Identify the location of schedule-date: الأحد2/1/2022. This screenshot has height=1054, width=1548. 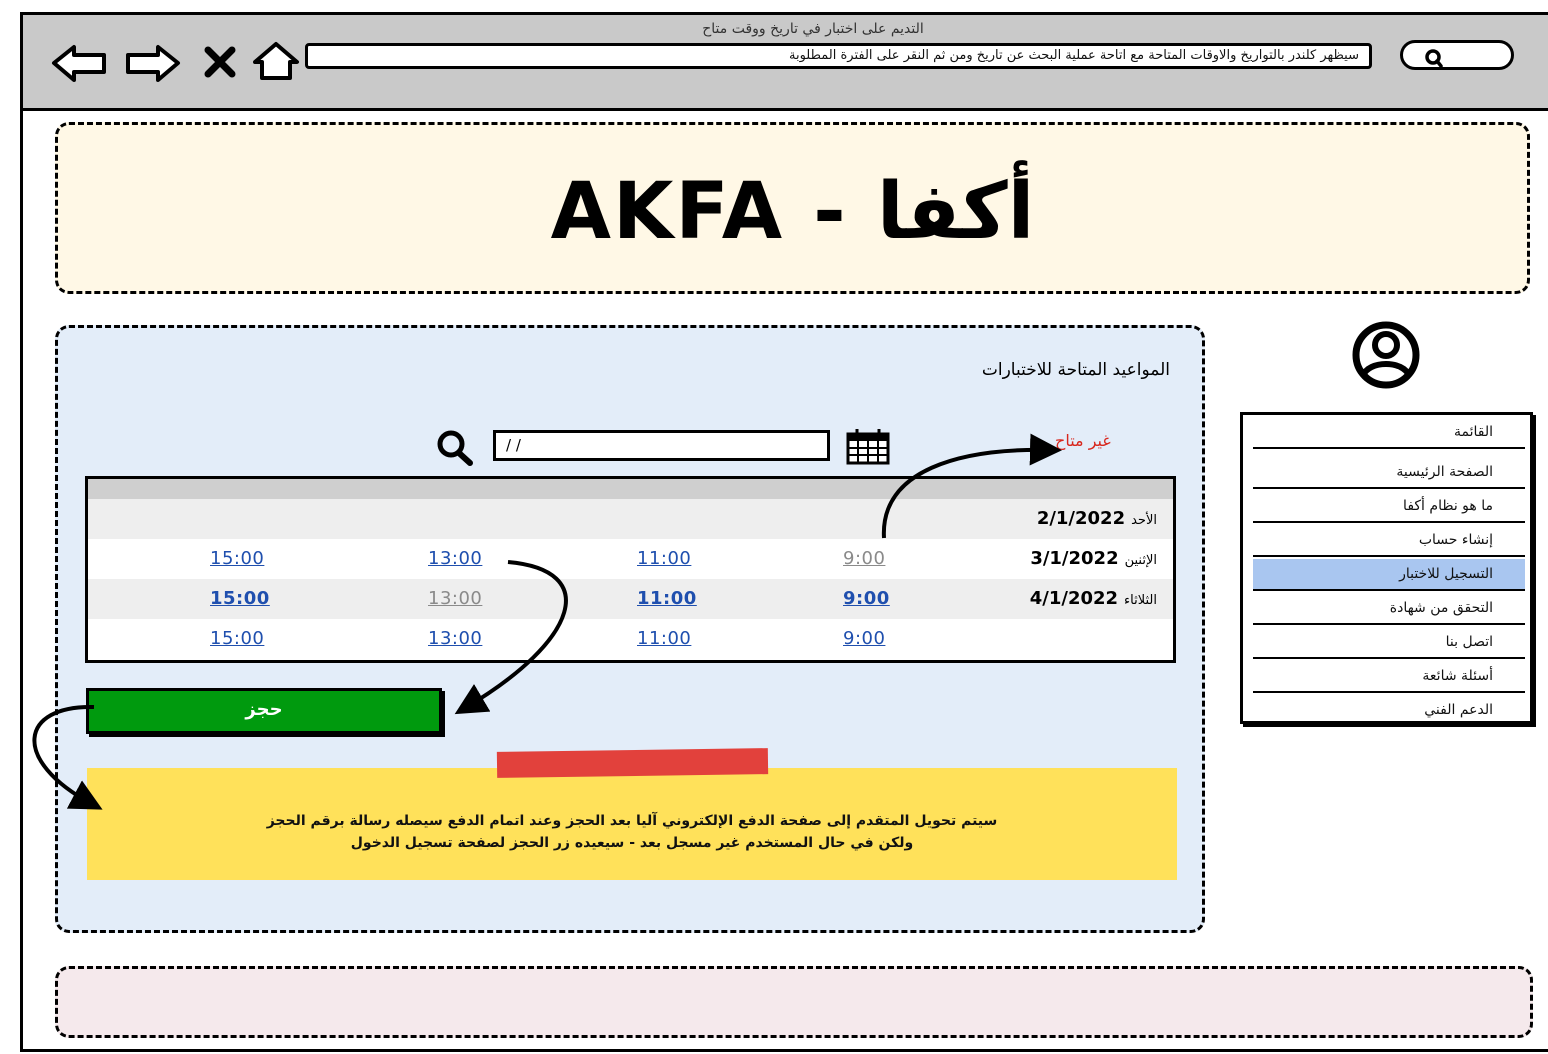
(1096, 518).